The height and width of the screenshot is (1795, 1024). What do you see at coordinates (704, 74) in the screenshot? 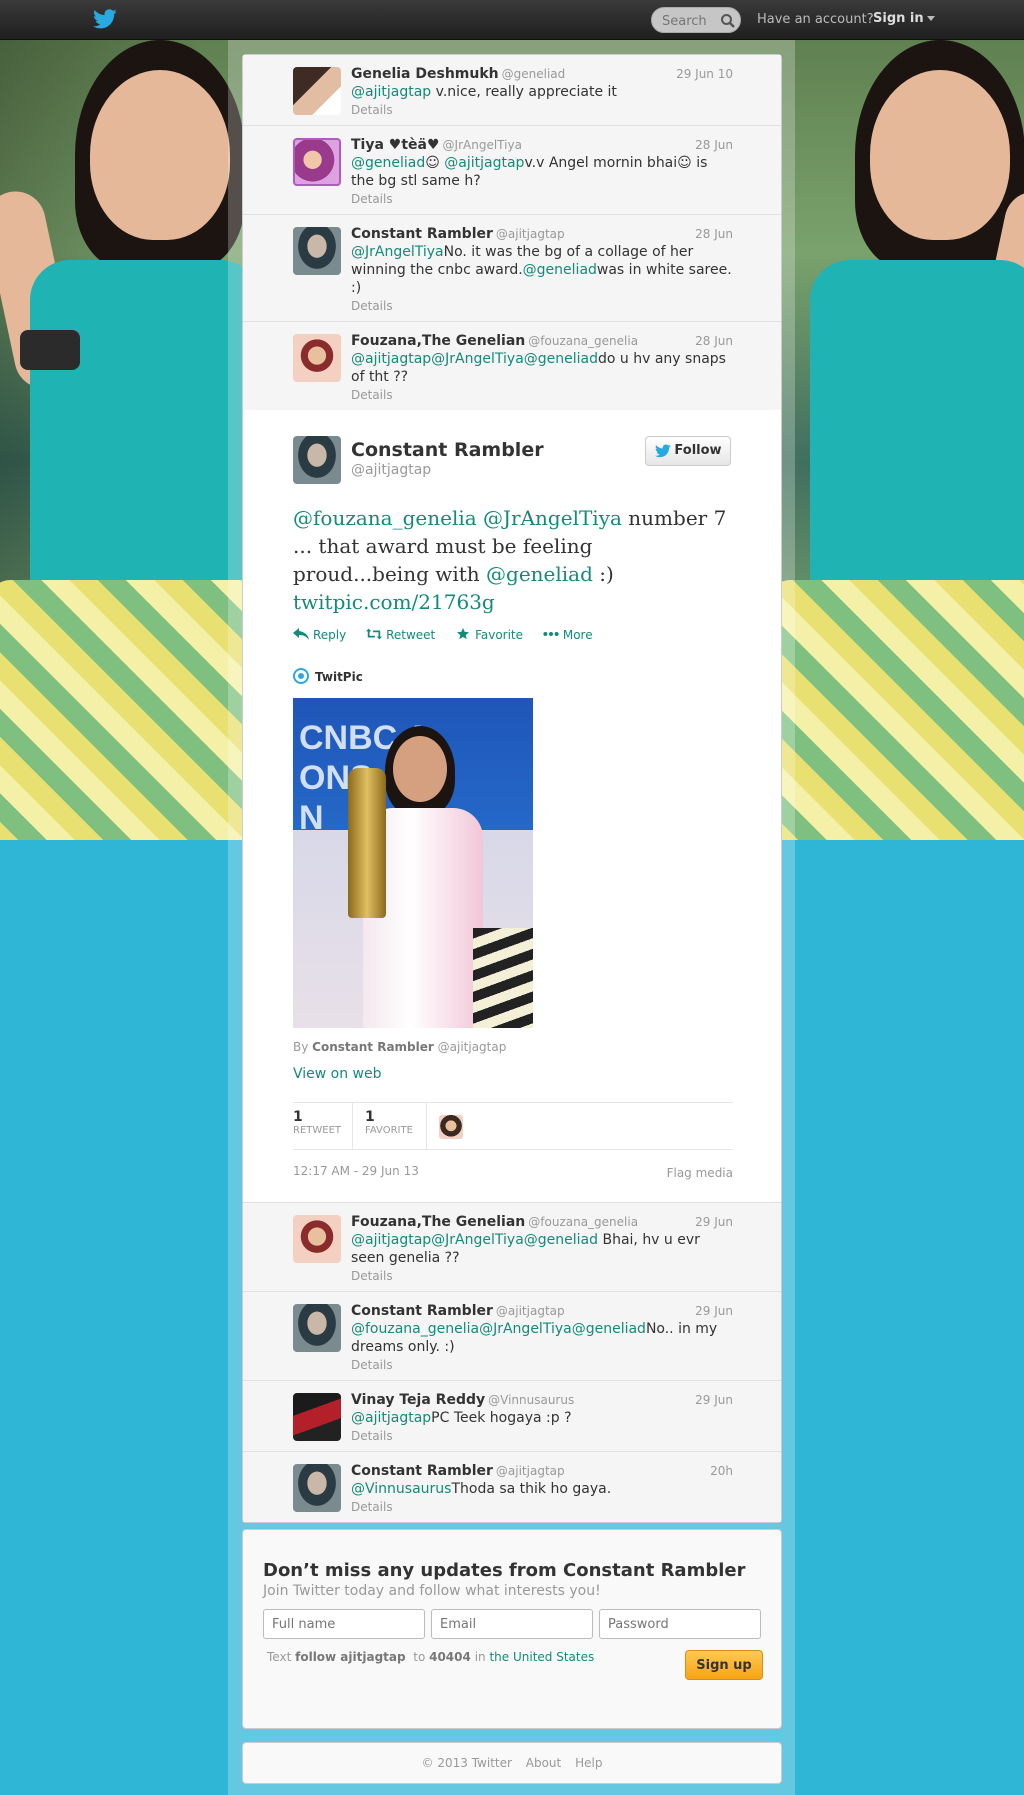
I see `tweet-timestamp: 29 Jun 10` at bounding box center [704, 74].